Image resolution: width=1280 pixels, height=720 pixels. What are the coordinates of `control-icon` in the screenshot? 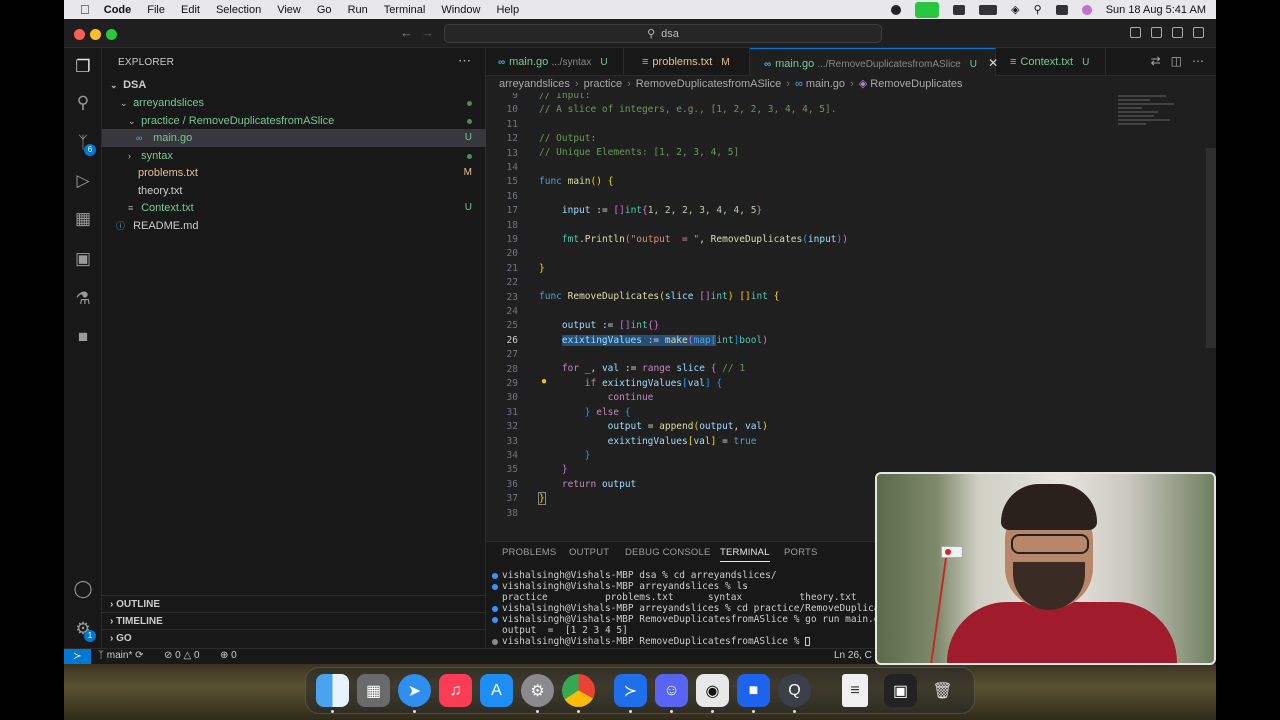 It's located at (959, 9).